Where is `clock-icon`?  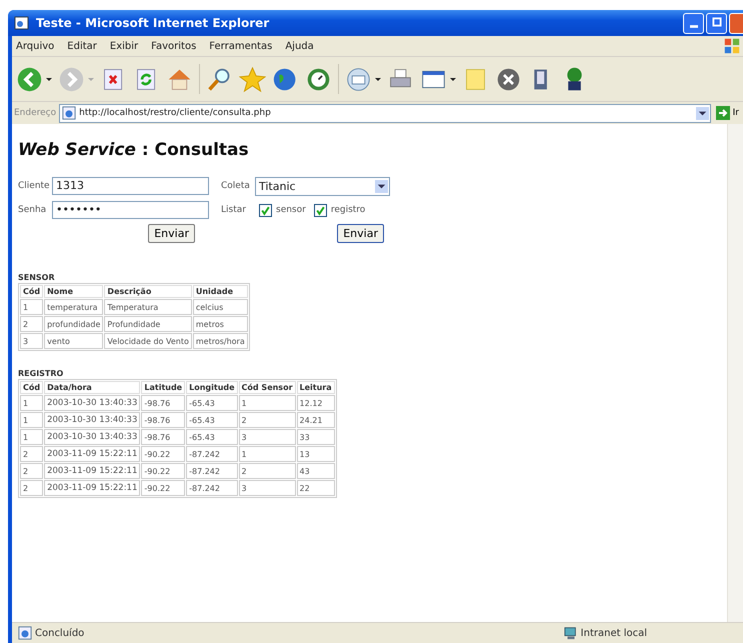
clock-icon is located at coordinates (318, 79).